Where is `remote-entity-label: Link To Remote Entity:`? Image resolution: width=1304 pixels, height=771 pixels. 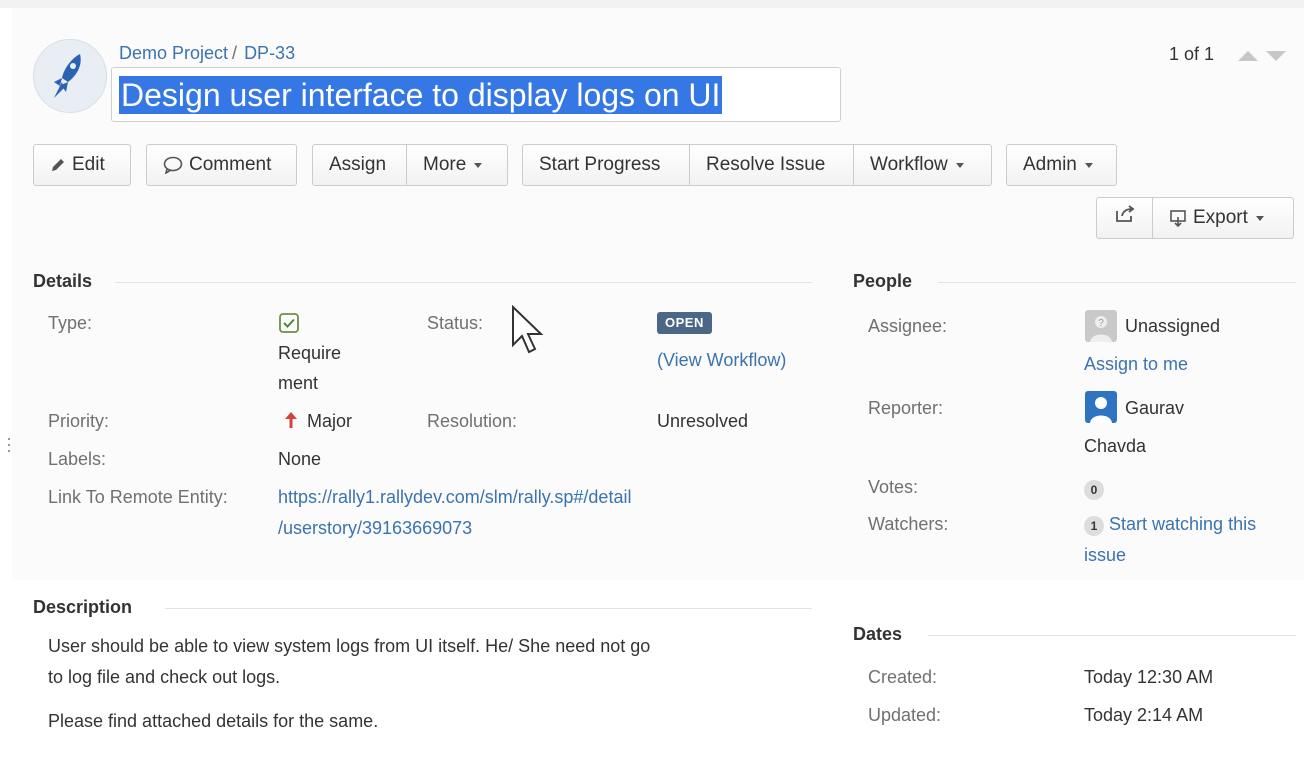
remote-entity-label: Link To Remote Entity: is located at coordinates (138, 497).